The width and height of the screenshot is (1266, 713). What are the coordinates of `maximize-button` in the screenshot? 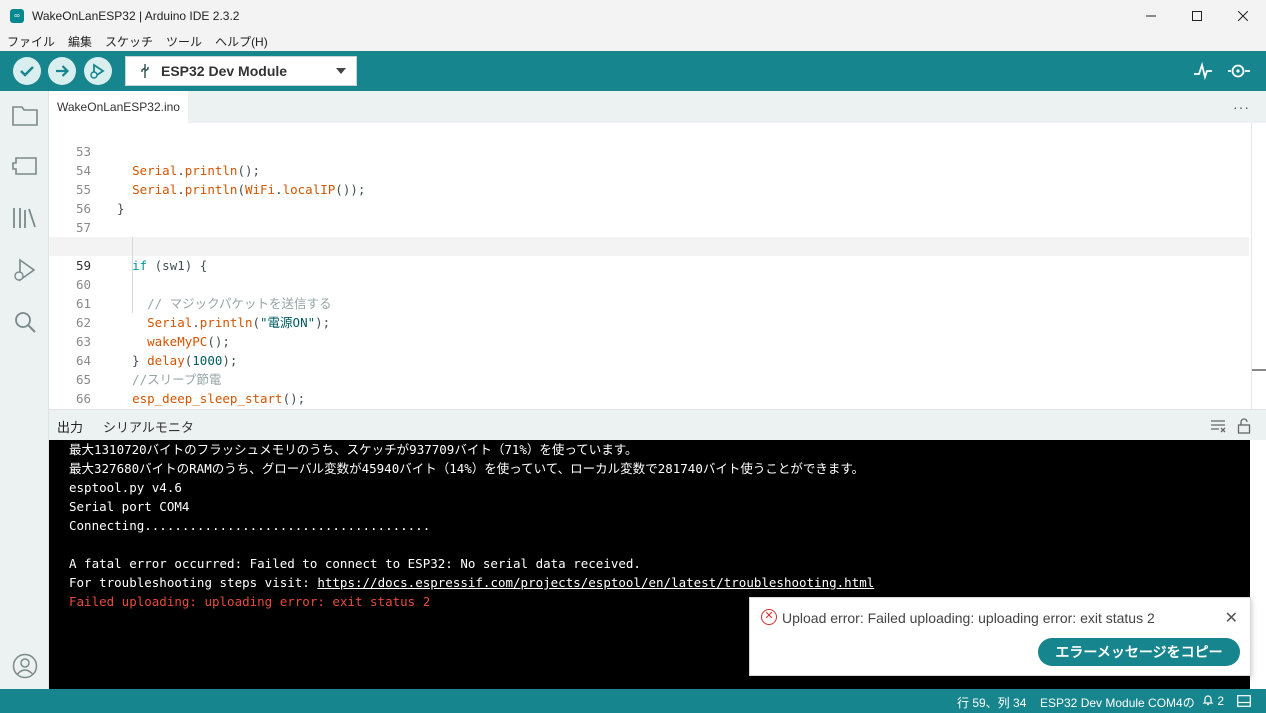 It's located at (1197, 16).